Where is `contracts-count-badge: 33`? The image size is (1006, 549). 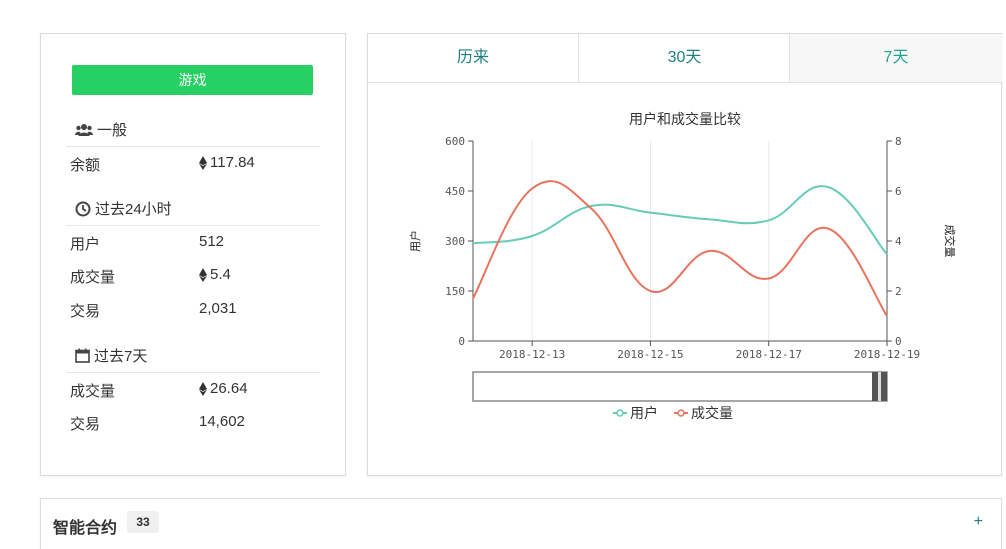 contracts-count-badge: 33 is located at coordinates (143, 522).